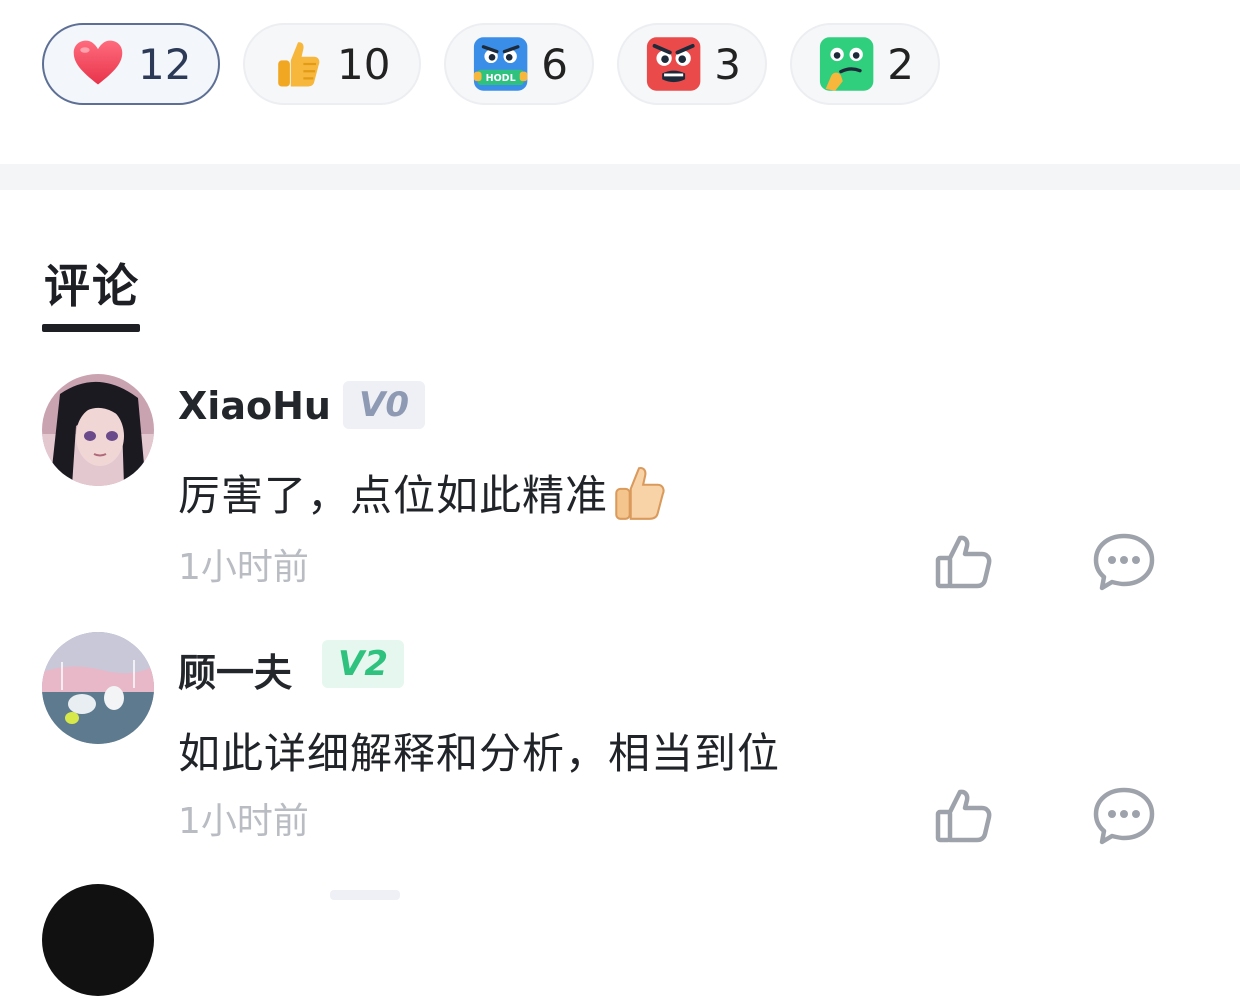 Image resolution: width=1240 pixels, height=996 pixels. Describe the element at coordinates (332, 64) in the screenshot. I see `reaction-thumbs-up: 10` at that location.